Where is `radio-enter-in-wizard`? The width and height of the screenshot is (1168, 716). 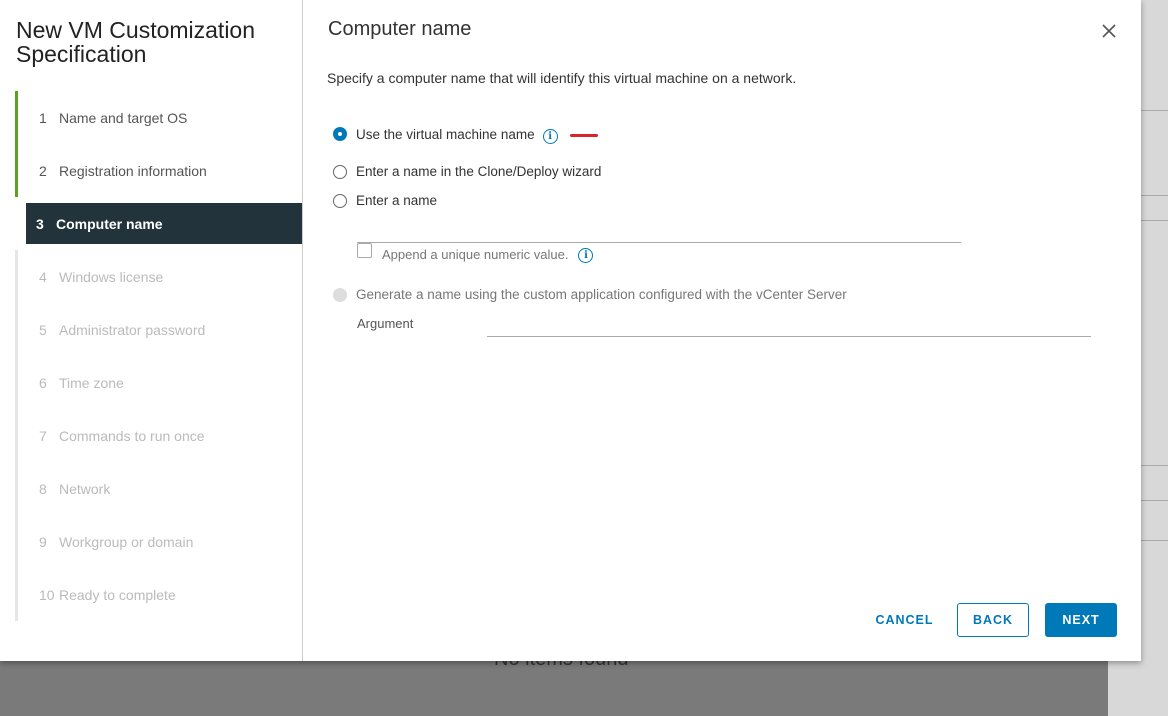 radio-enter-in-wizard is located at coordinates (340, 171).